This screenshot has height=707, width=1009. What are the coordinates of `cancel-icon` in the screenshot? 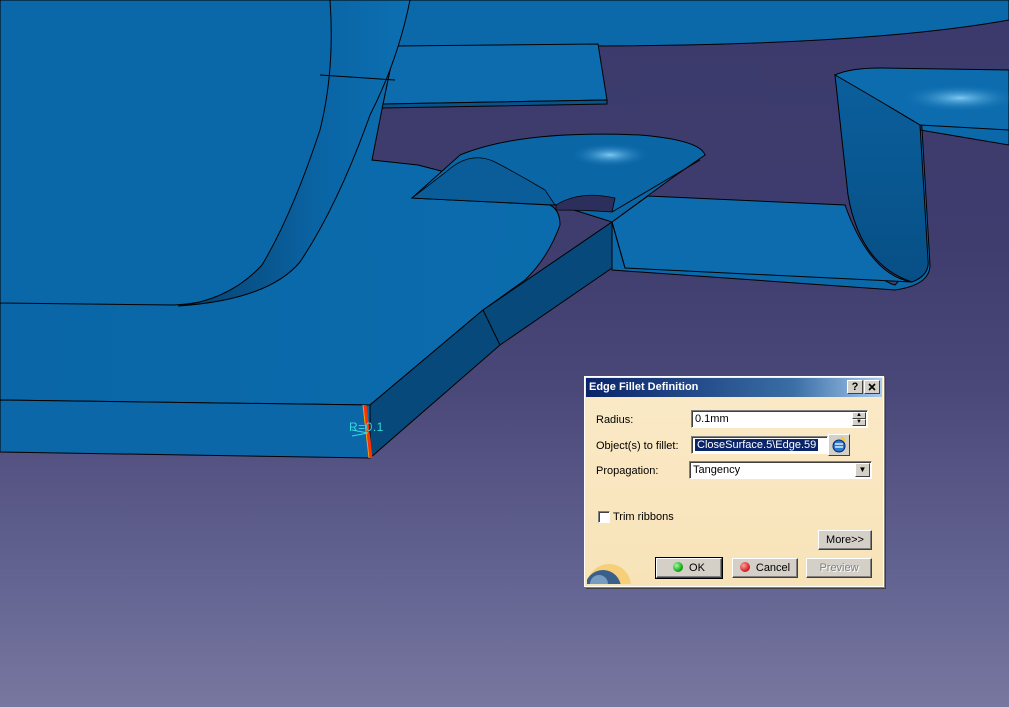 It's located at (744, 567).